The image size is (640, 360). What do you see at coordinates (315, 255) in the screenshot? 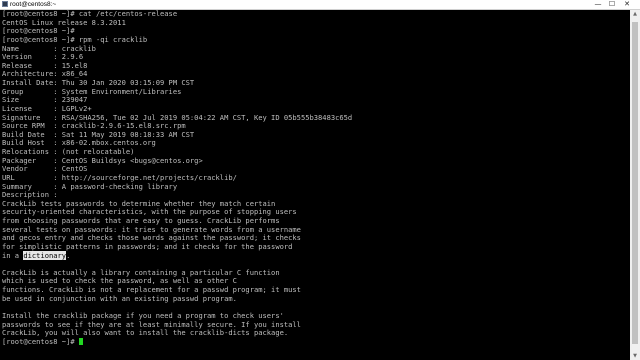
I see `terminal-line: in a dictionary.` at bounding box center [315, 255].